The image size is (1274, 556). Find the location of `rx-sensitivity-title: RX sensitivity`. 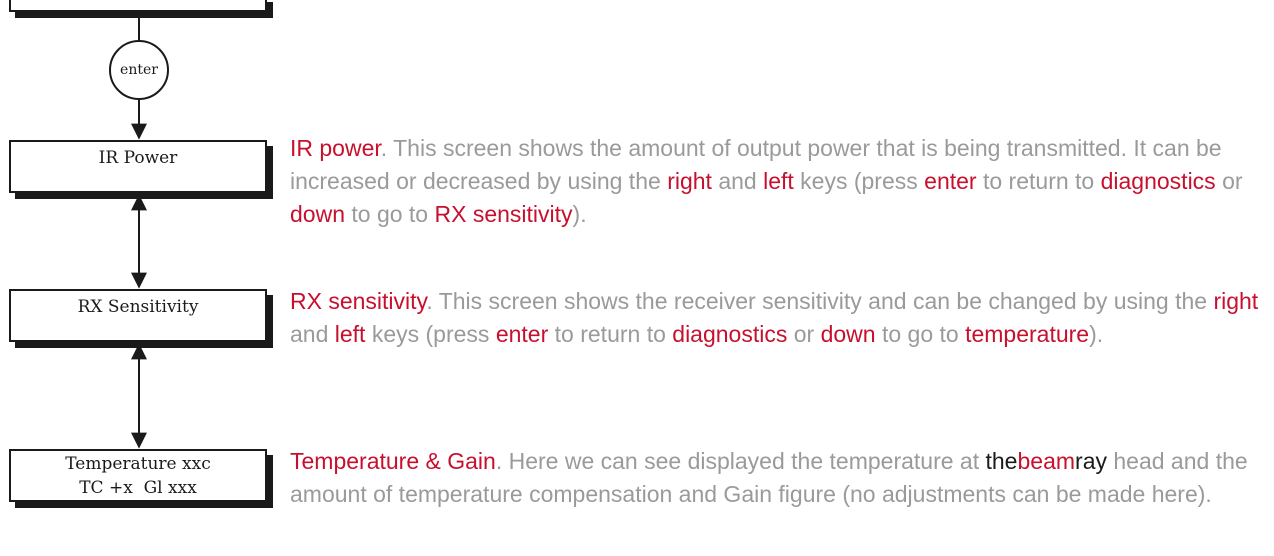

rx-sensitivity-title: RX sensitivity is located at coordinates (358, 301).